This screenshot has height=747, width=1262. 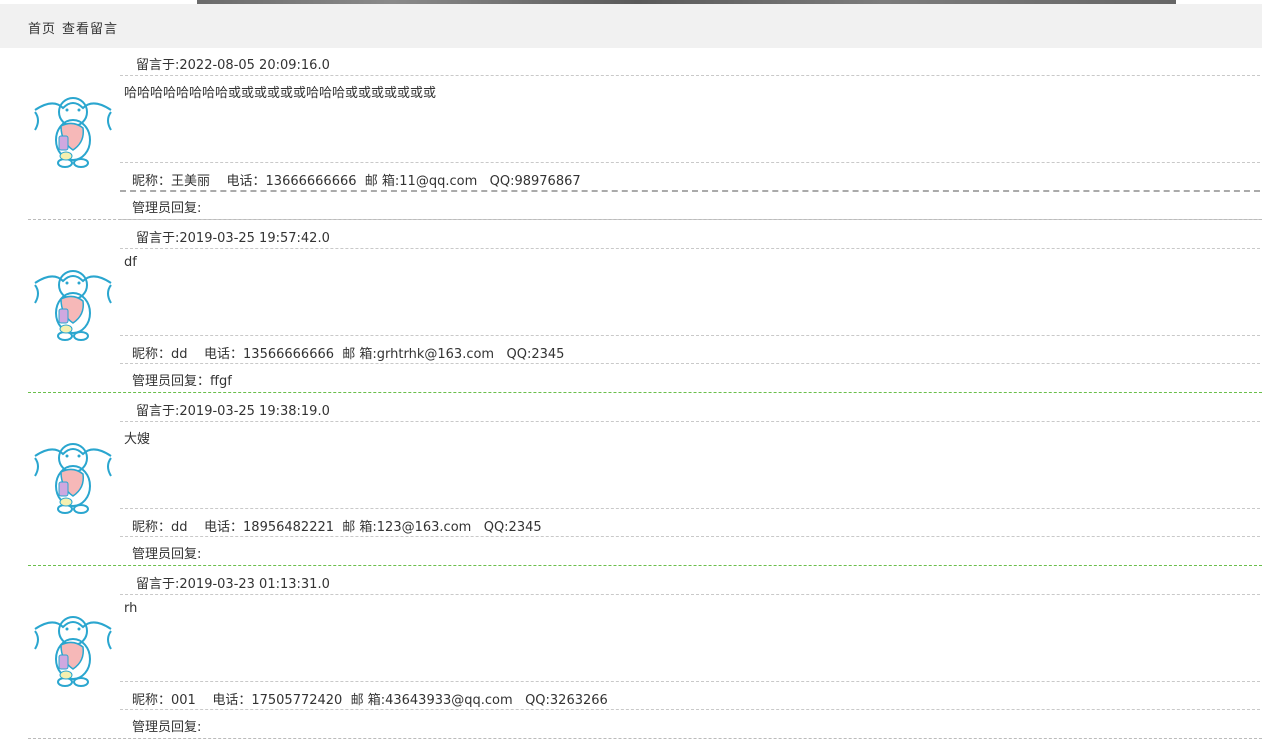 I want to click on message-content: 大嫂, so click(x=137, y=439).